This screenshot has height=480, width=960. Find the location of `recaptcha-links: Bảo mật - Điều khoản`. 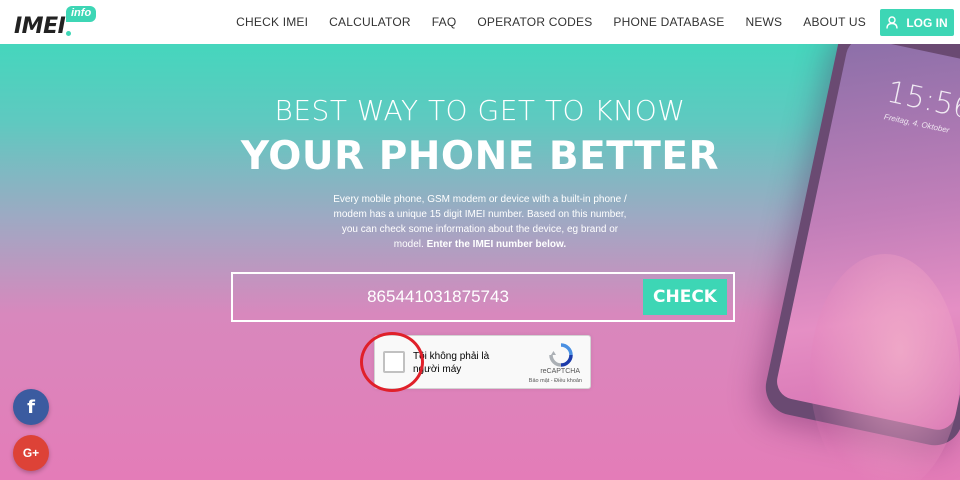

recaptcha-links: Bảo mật - Điều khoản is located at coordinates (555, 381).